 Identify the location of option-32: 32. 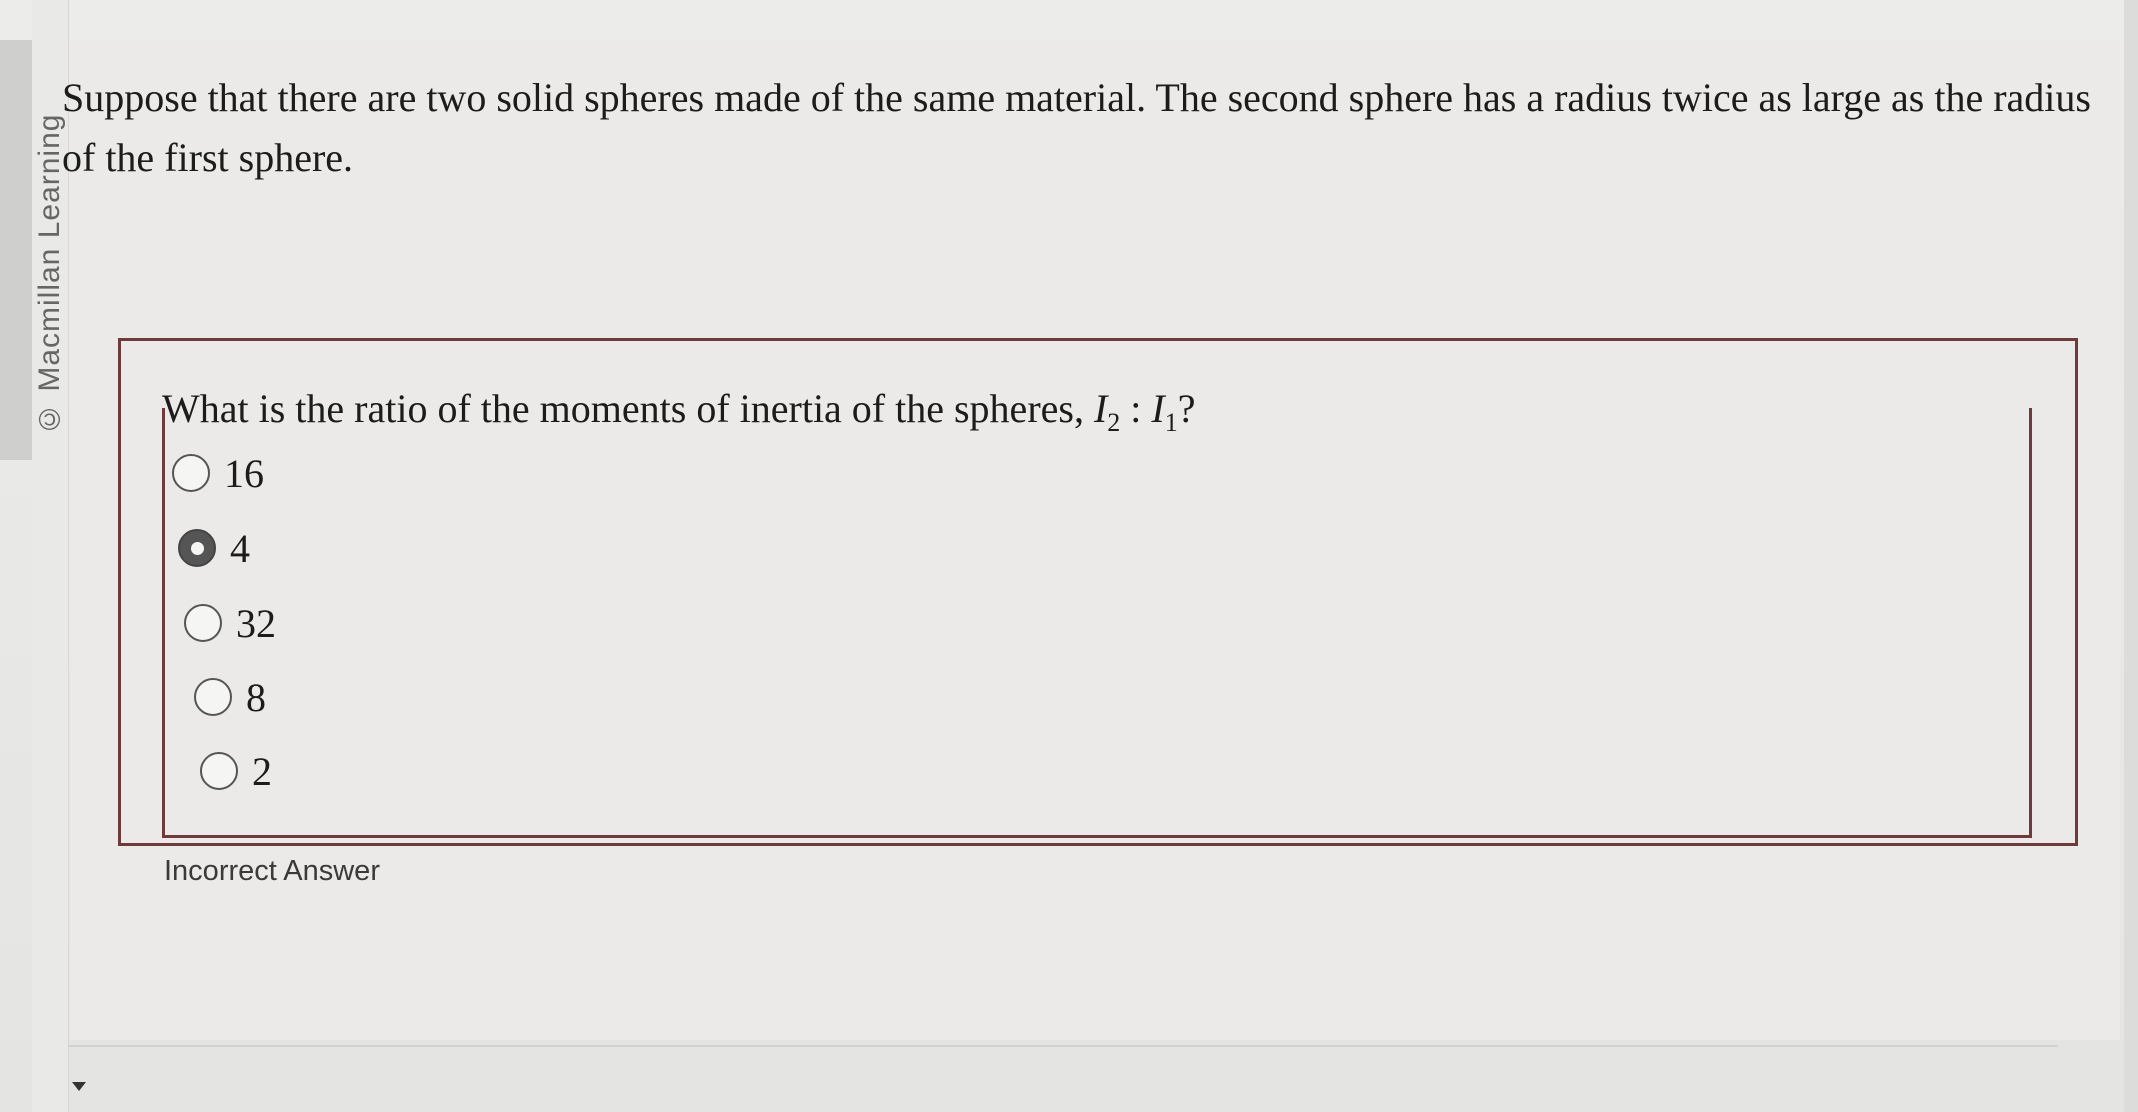
(230, 623).